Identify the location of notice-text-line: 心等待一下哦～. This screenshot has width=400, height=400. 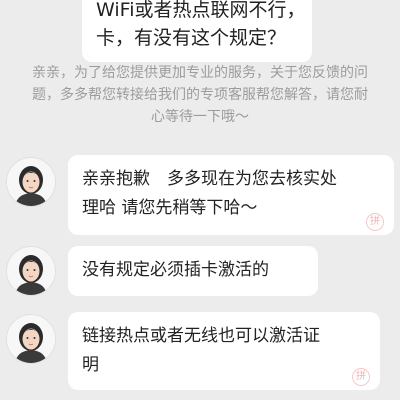
(200, 117).